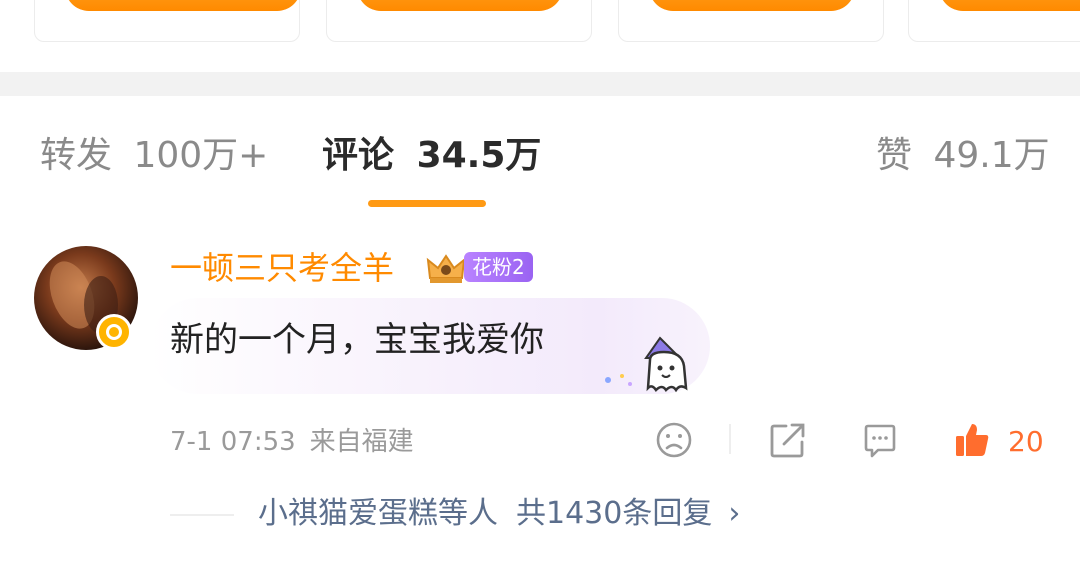 Image resolution: width=1080 pixels, height=563 pixels. Describe the element at coordinates (427, 203) in the screenshot. I see `active-tab-indicator` at that location.